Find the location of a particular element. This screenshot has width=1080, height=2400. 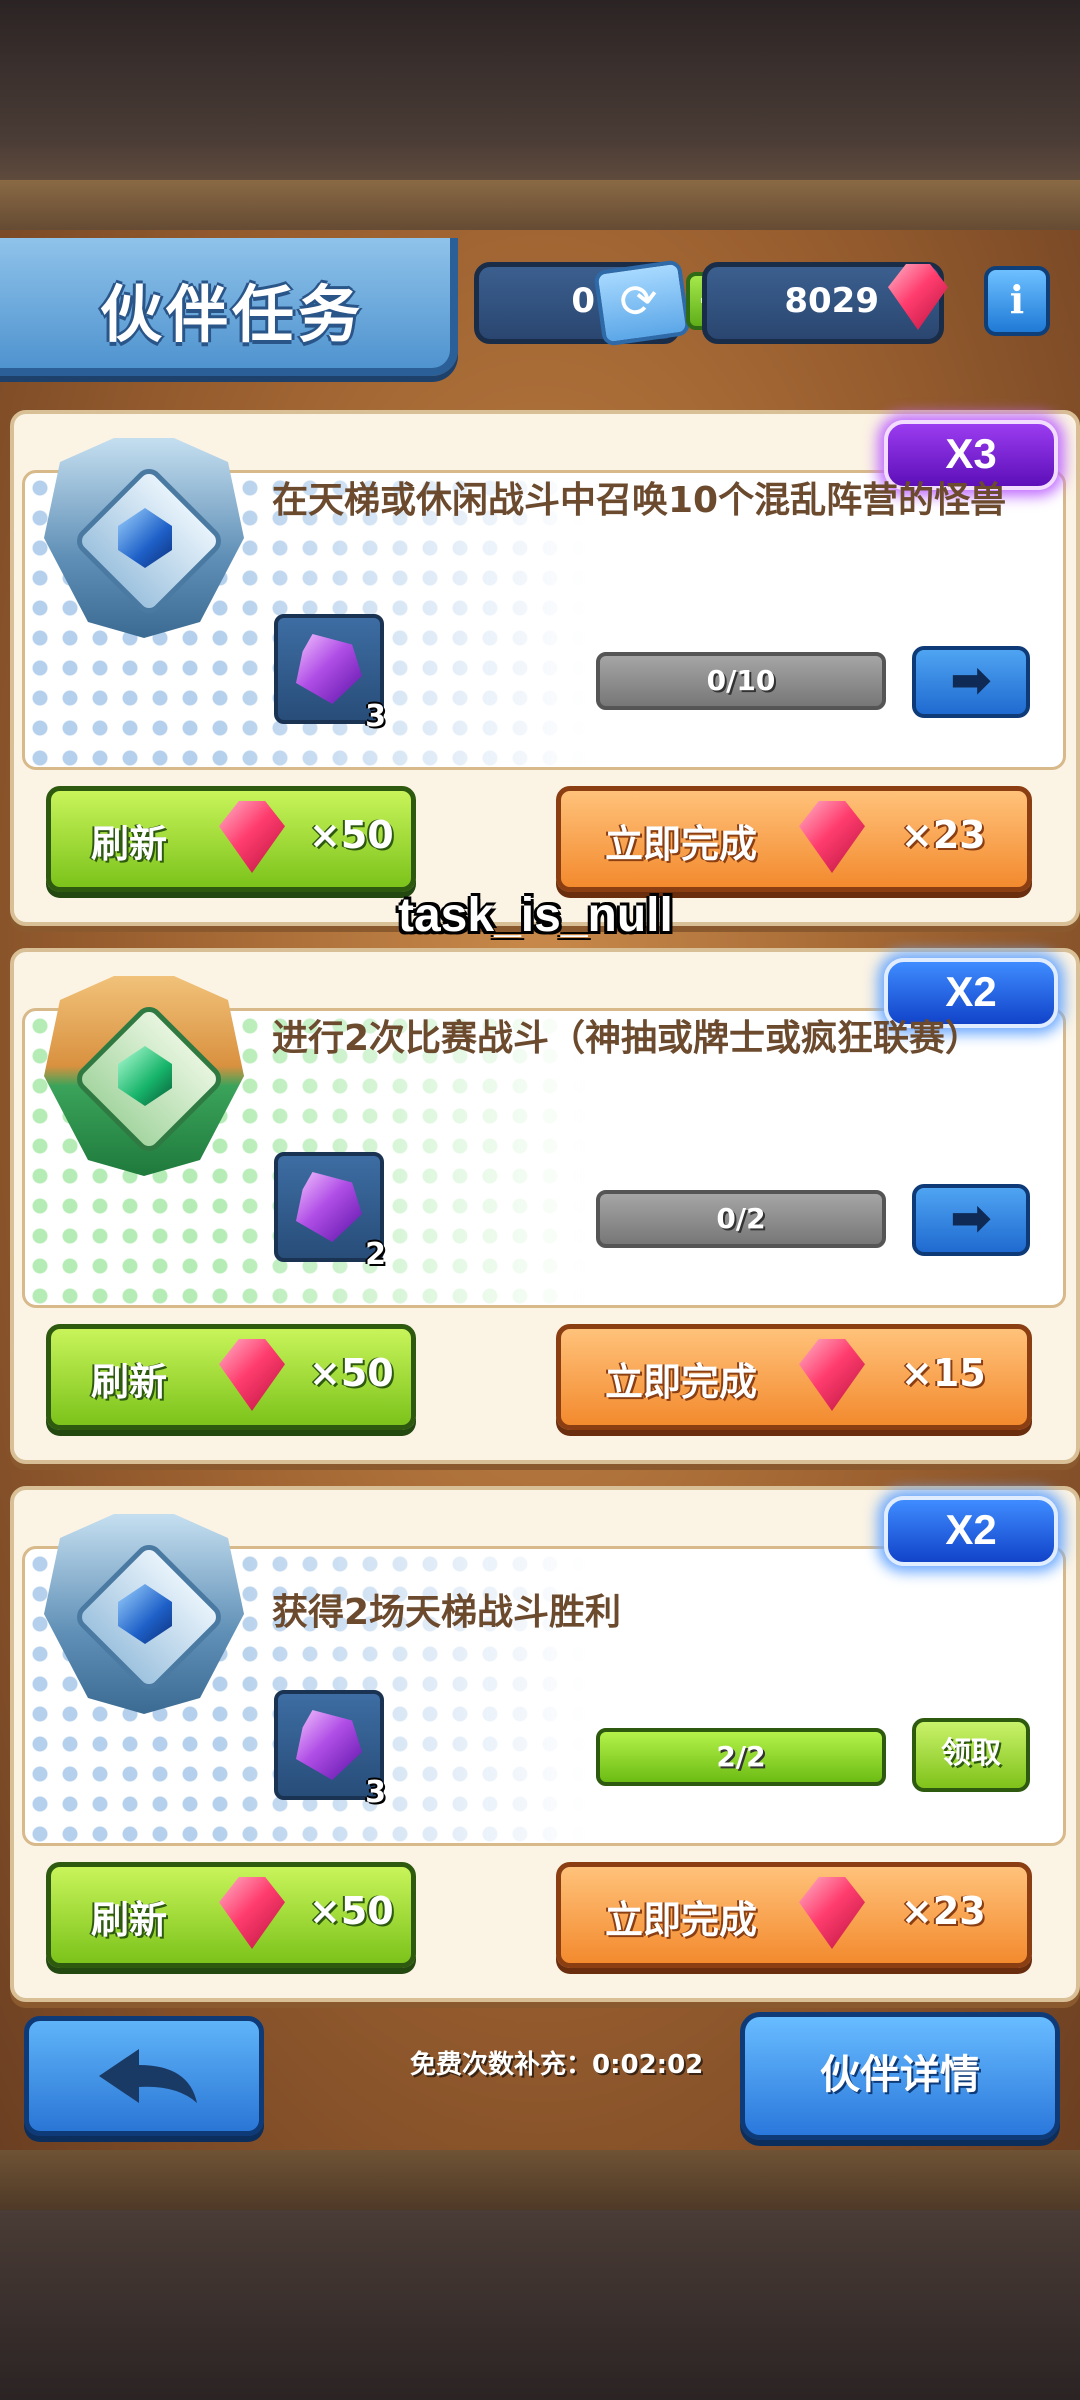

back-button is located at coordinates (144, 2076).